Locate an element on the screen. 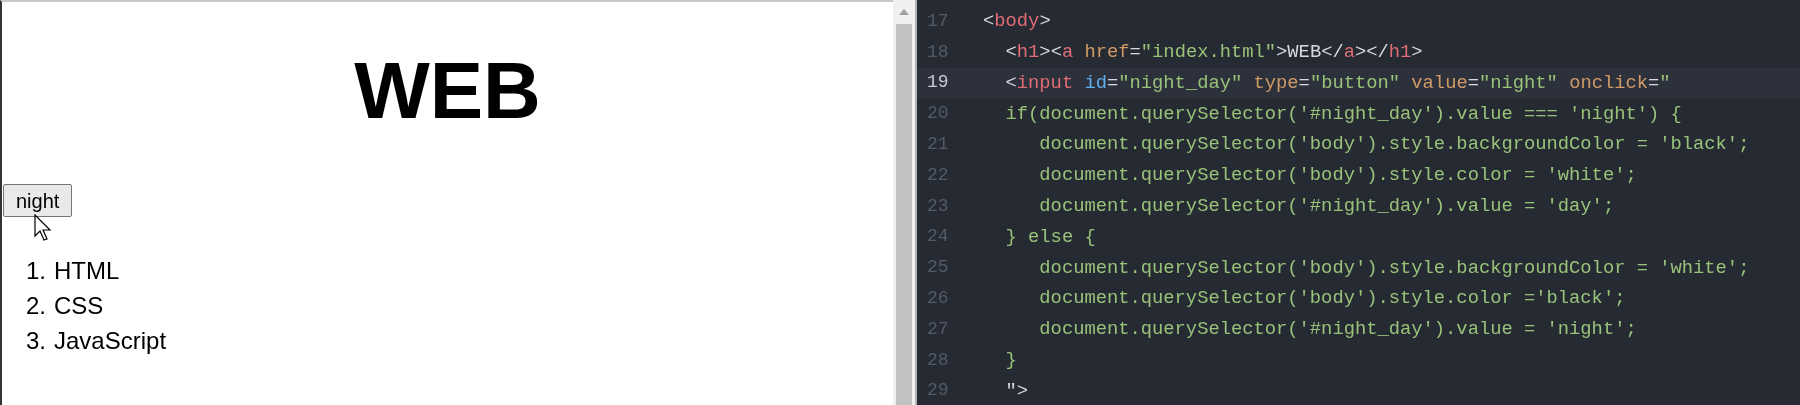 The height and width of the screenshot is (405, 1800). code-line: document.querySelector('#night_day').value = 'day'; is located at coordinates (1326, 207).